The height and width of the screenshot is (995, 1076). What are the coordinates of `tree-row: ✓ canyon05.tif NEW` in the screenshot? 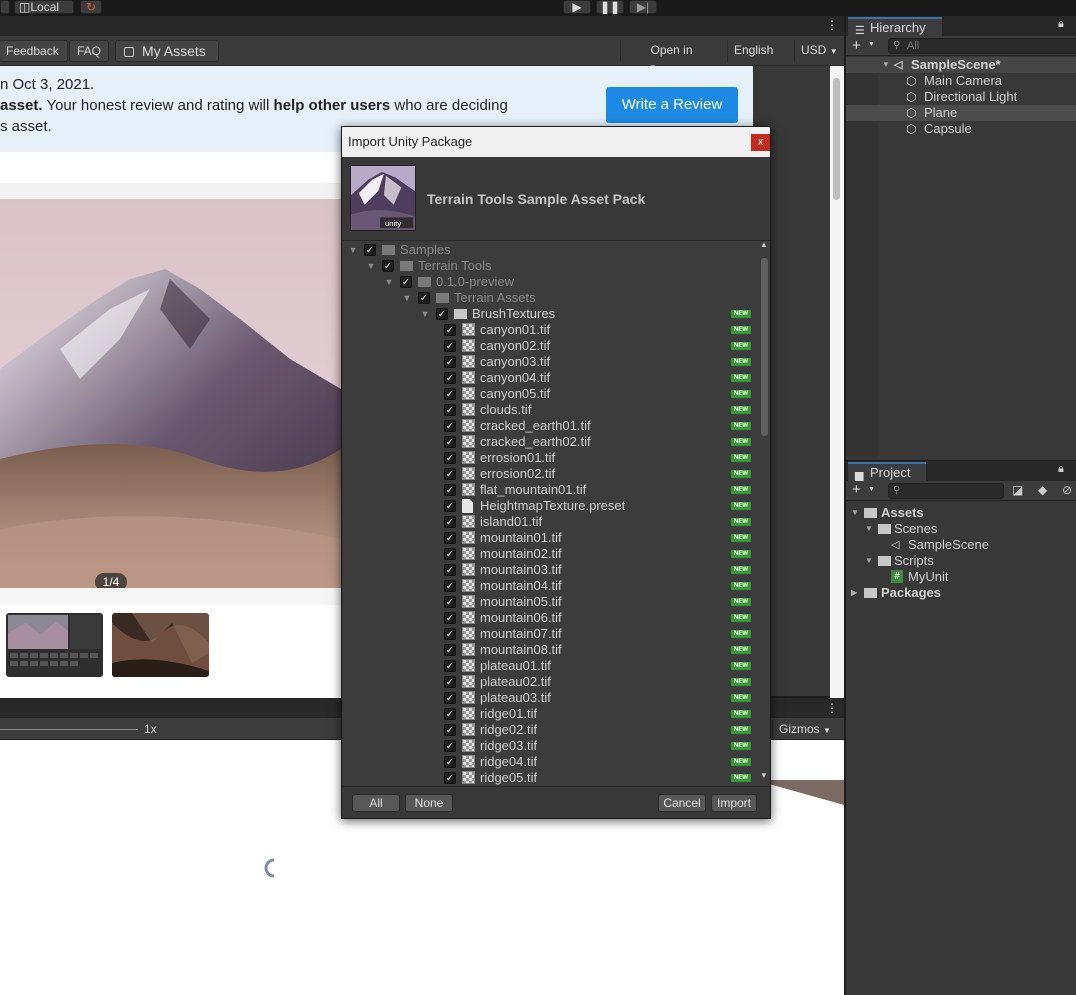 It's located at (550, 394).